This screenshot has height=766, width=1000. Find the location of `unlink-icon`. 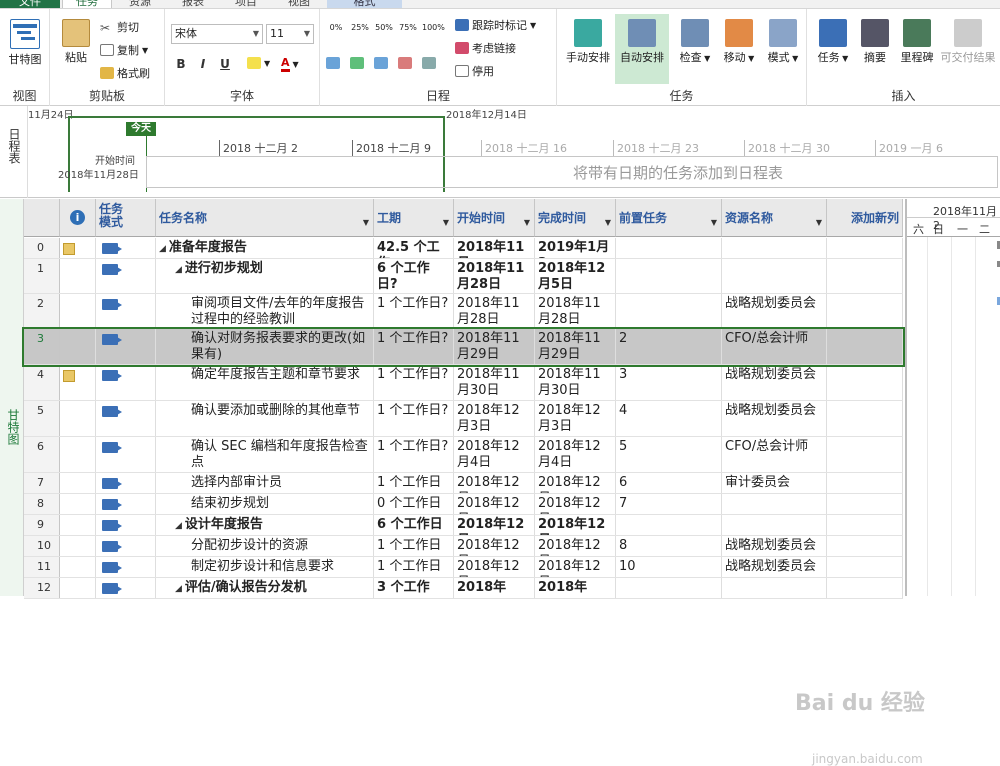

unlink-icon is located at coordinates (405, 63).